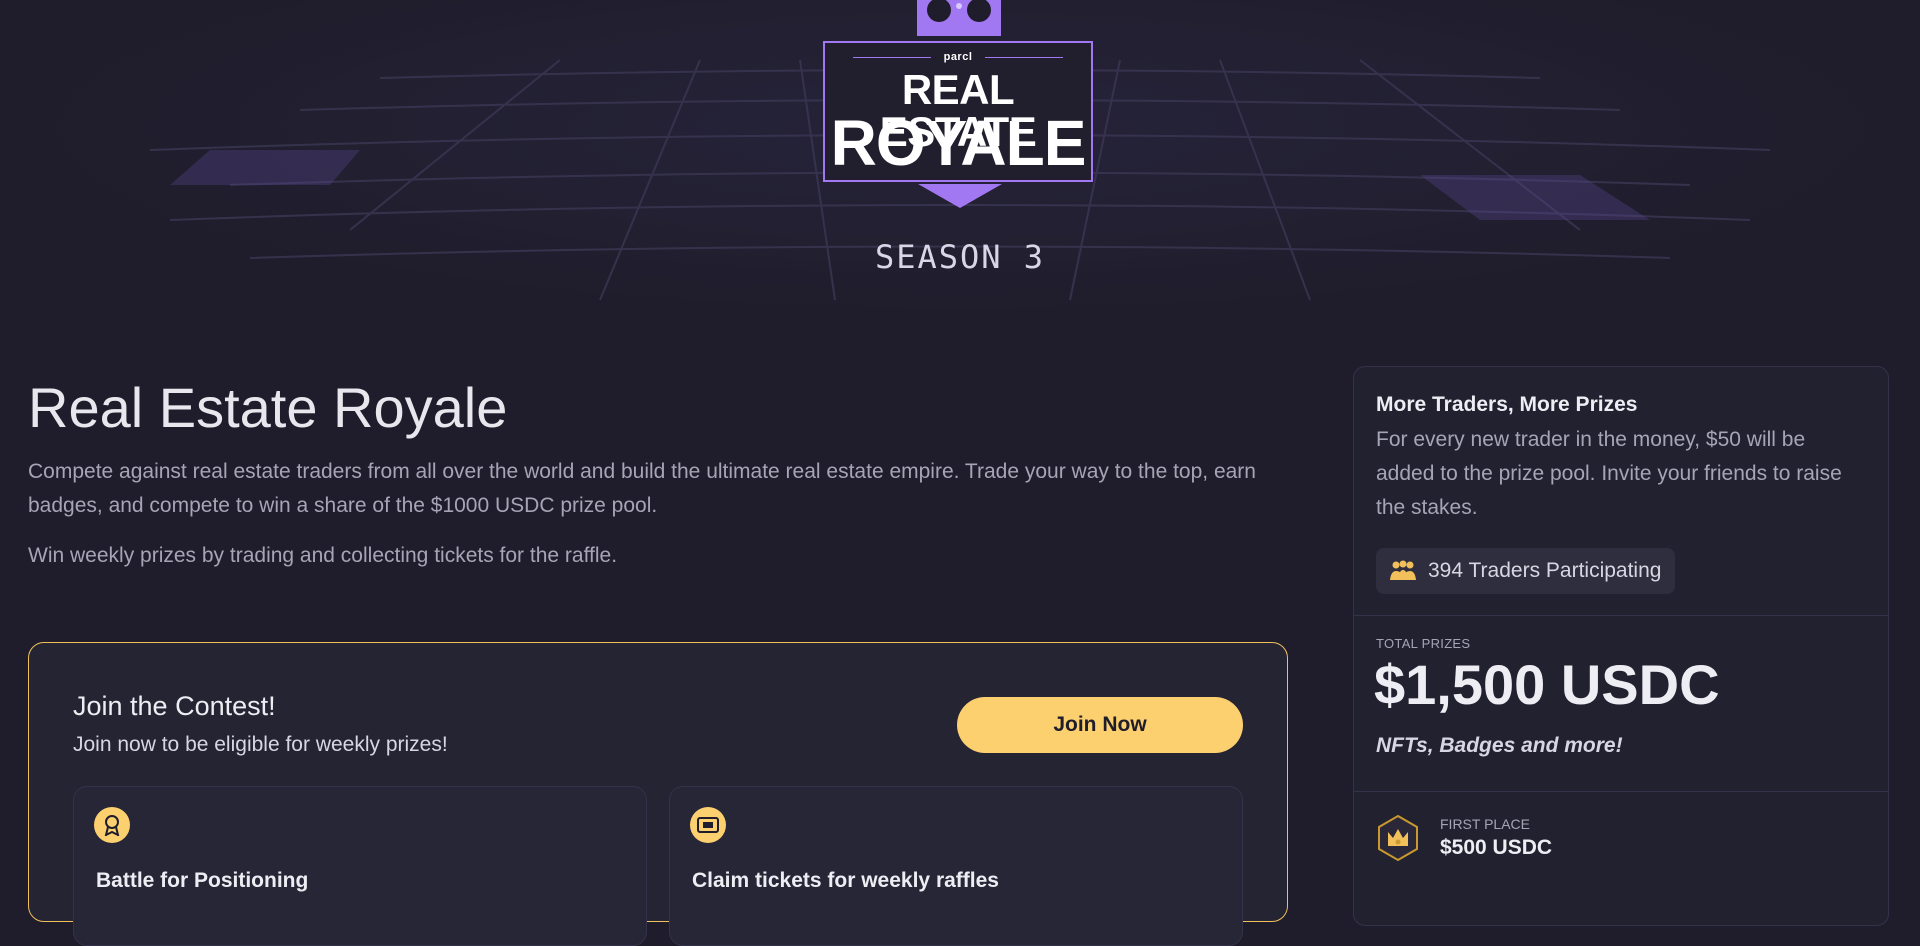  What do you see at coordinates (174, 706) in the screenshot?
I see `contest-title: Join the Contest!` at bounding box center [174, 706].